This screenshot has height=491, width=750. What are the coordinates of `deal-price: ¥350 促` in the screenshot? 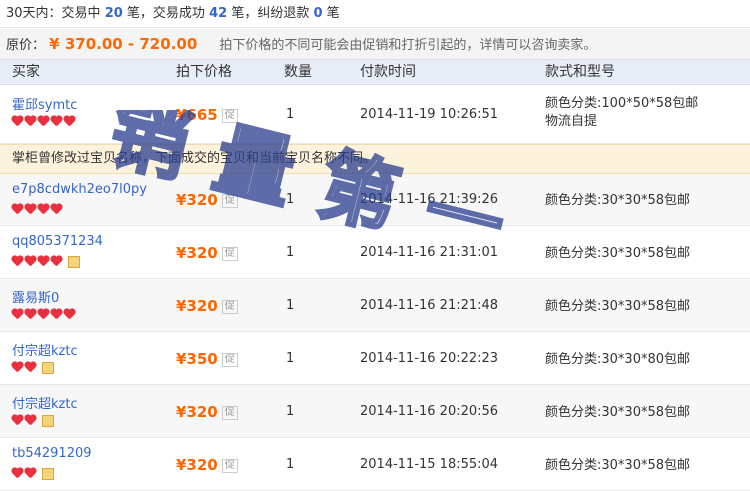 It's located at (207, 359).